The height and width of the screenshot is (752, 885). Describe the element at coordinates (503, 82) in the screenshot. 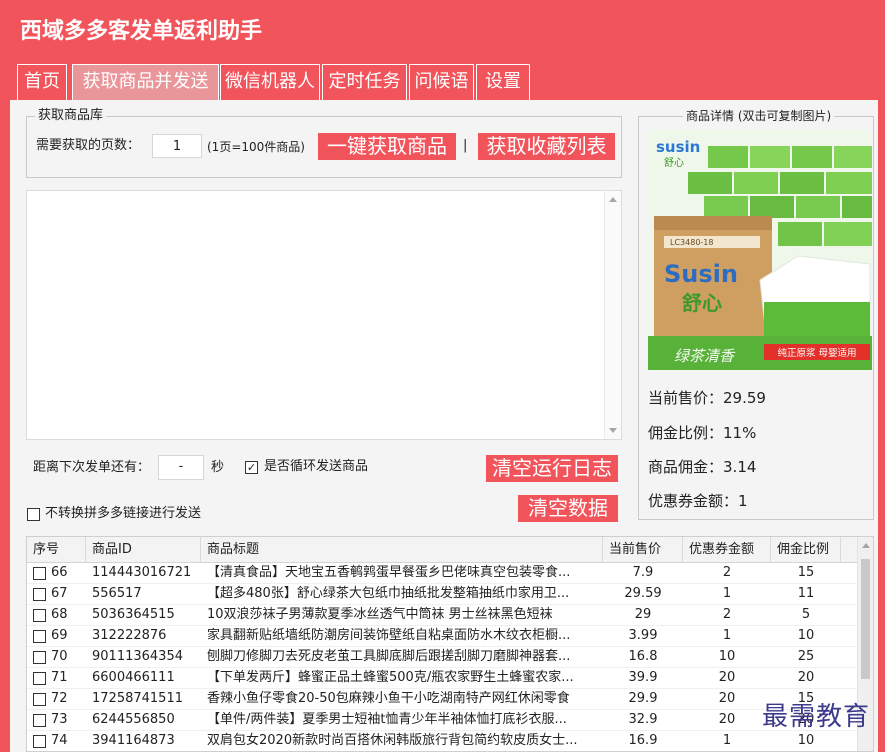

I see `tab-settings: 设置` at that location.